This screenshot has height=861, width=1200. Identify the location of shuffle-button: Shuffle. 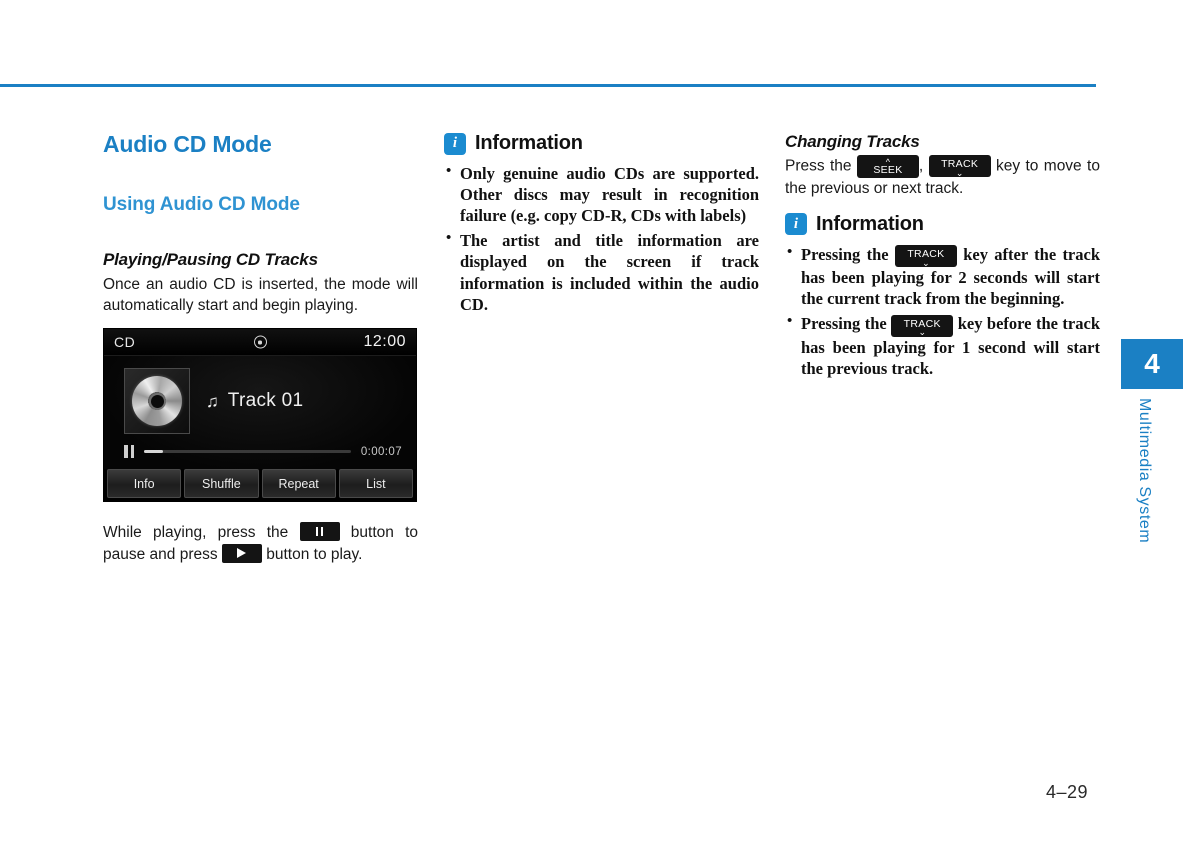
(221, 484).